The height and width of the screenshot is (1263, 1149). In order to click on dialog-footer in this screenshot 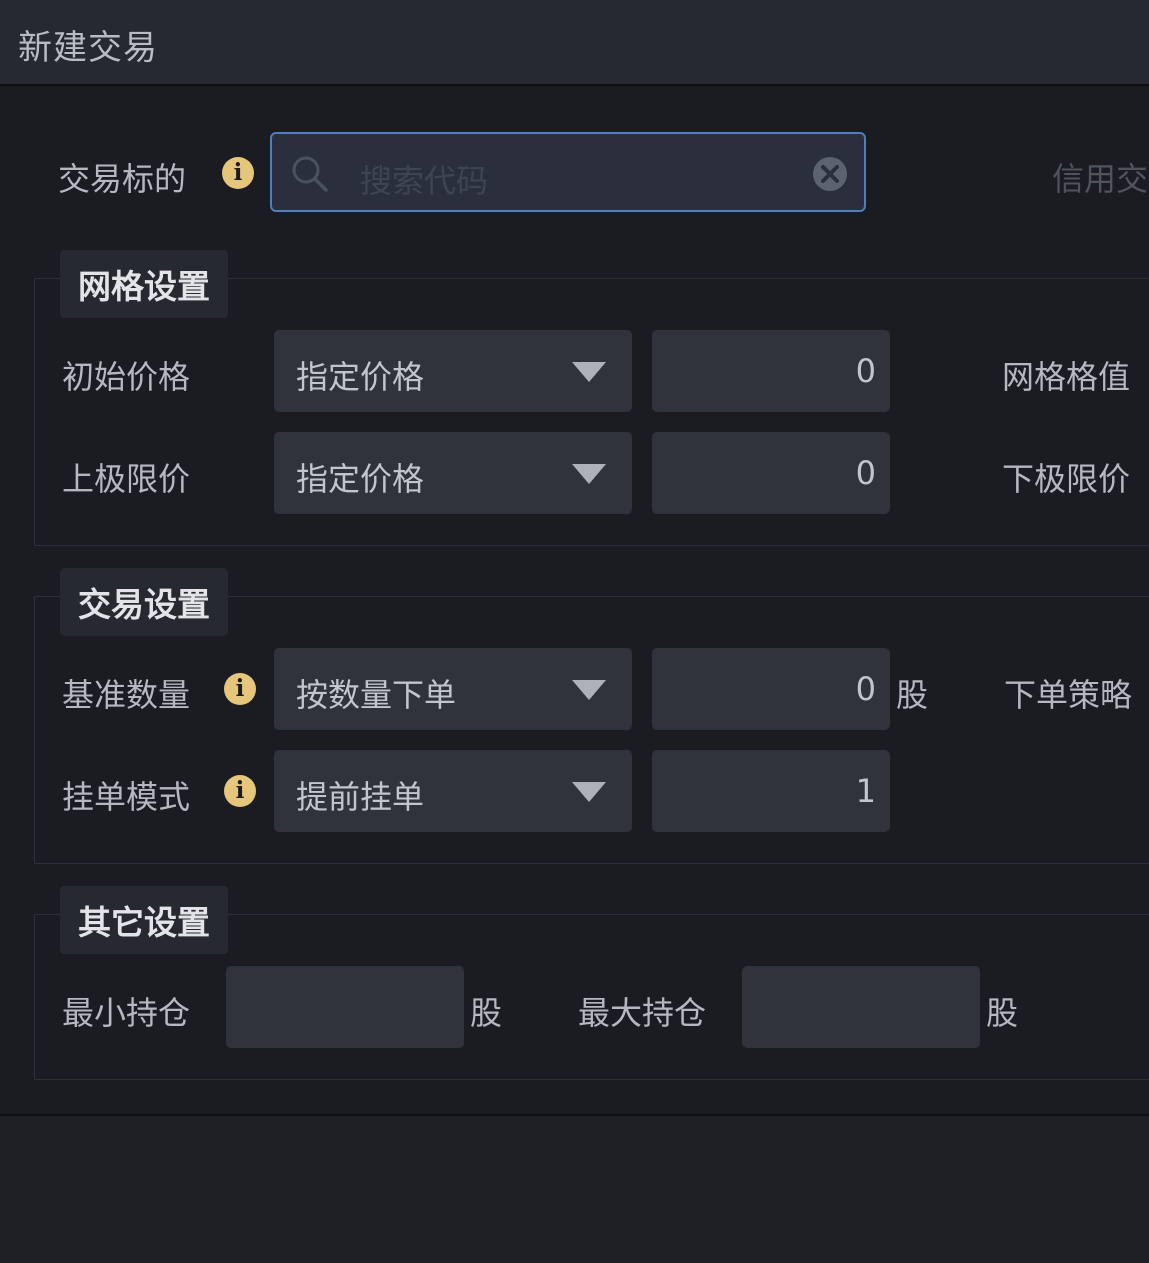, I will do `click(574, 1188)`.